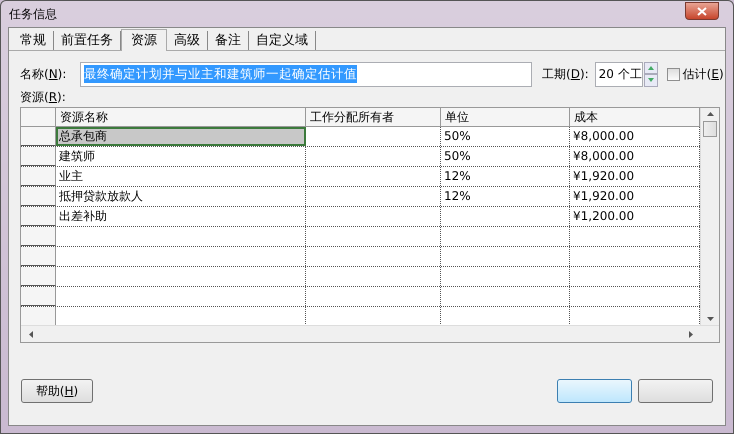 This screenshot has width=734, height=434. What do you see at coordinates (31, 334) in the screenshot?
I see `left-arrow-icon` at bounding box center [31, 334].